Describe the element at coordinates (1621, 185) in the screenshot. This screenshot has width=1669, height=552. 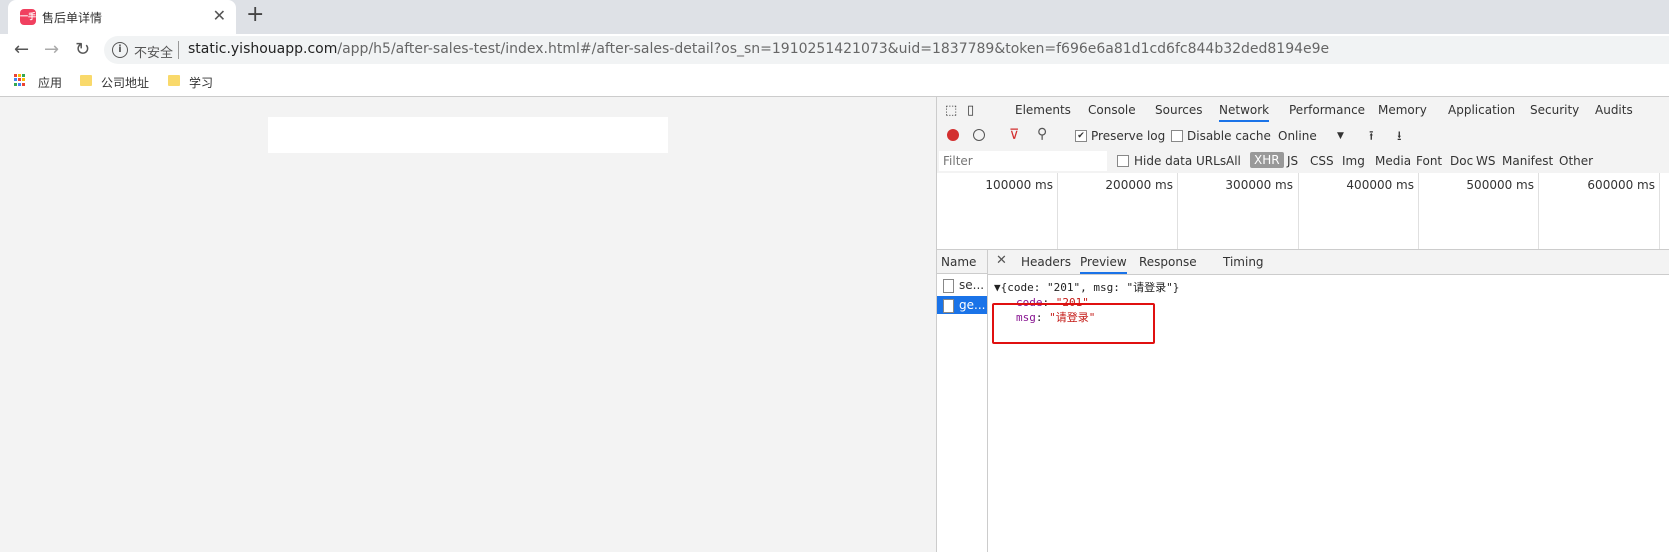
I see `timeline-tick-label: 600000 ms` at that location.